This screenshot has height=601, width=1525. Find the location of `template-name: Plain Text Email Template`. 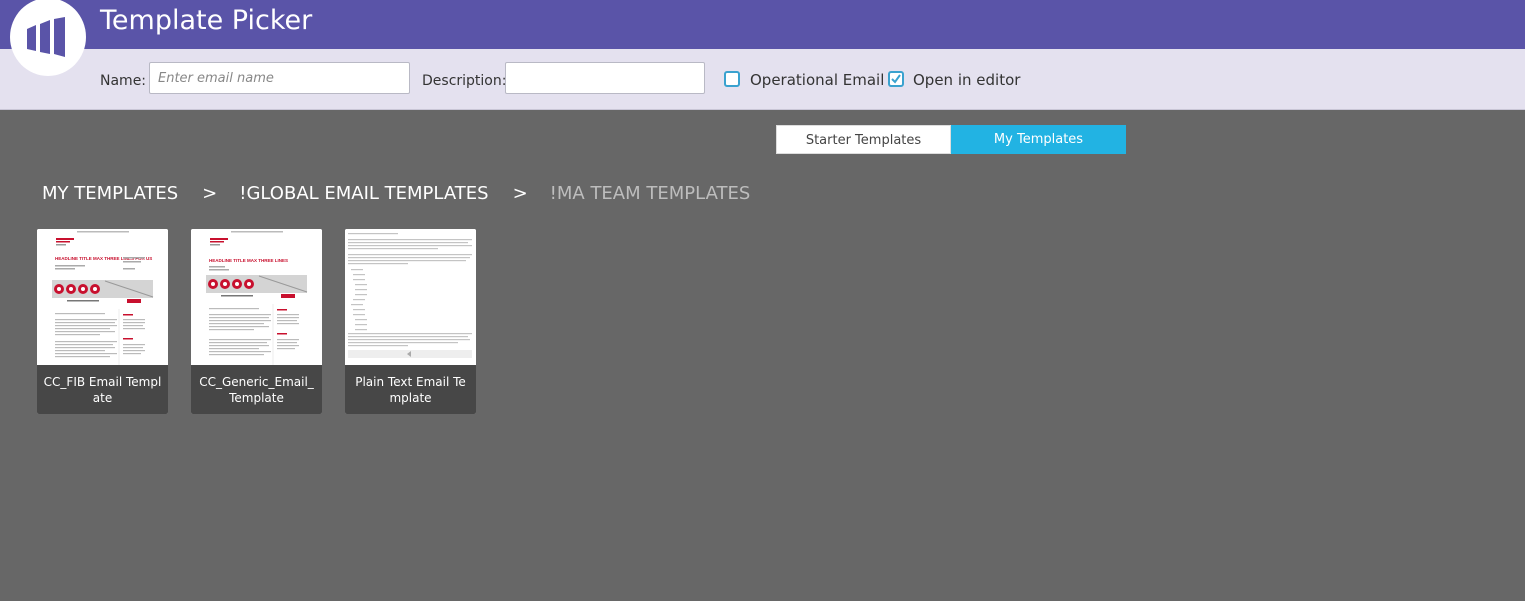

template-name: Plain Text Email Template is located at coordinates (410, 389).